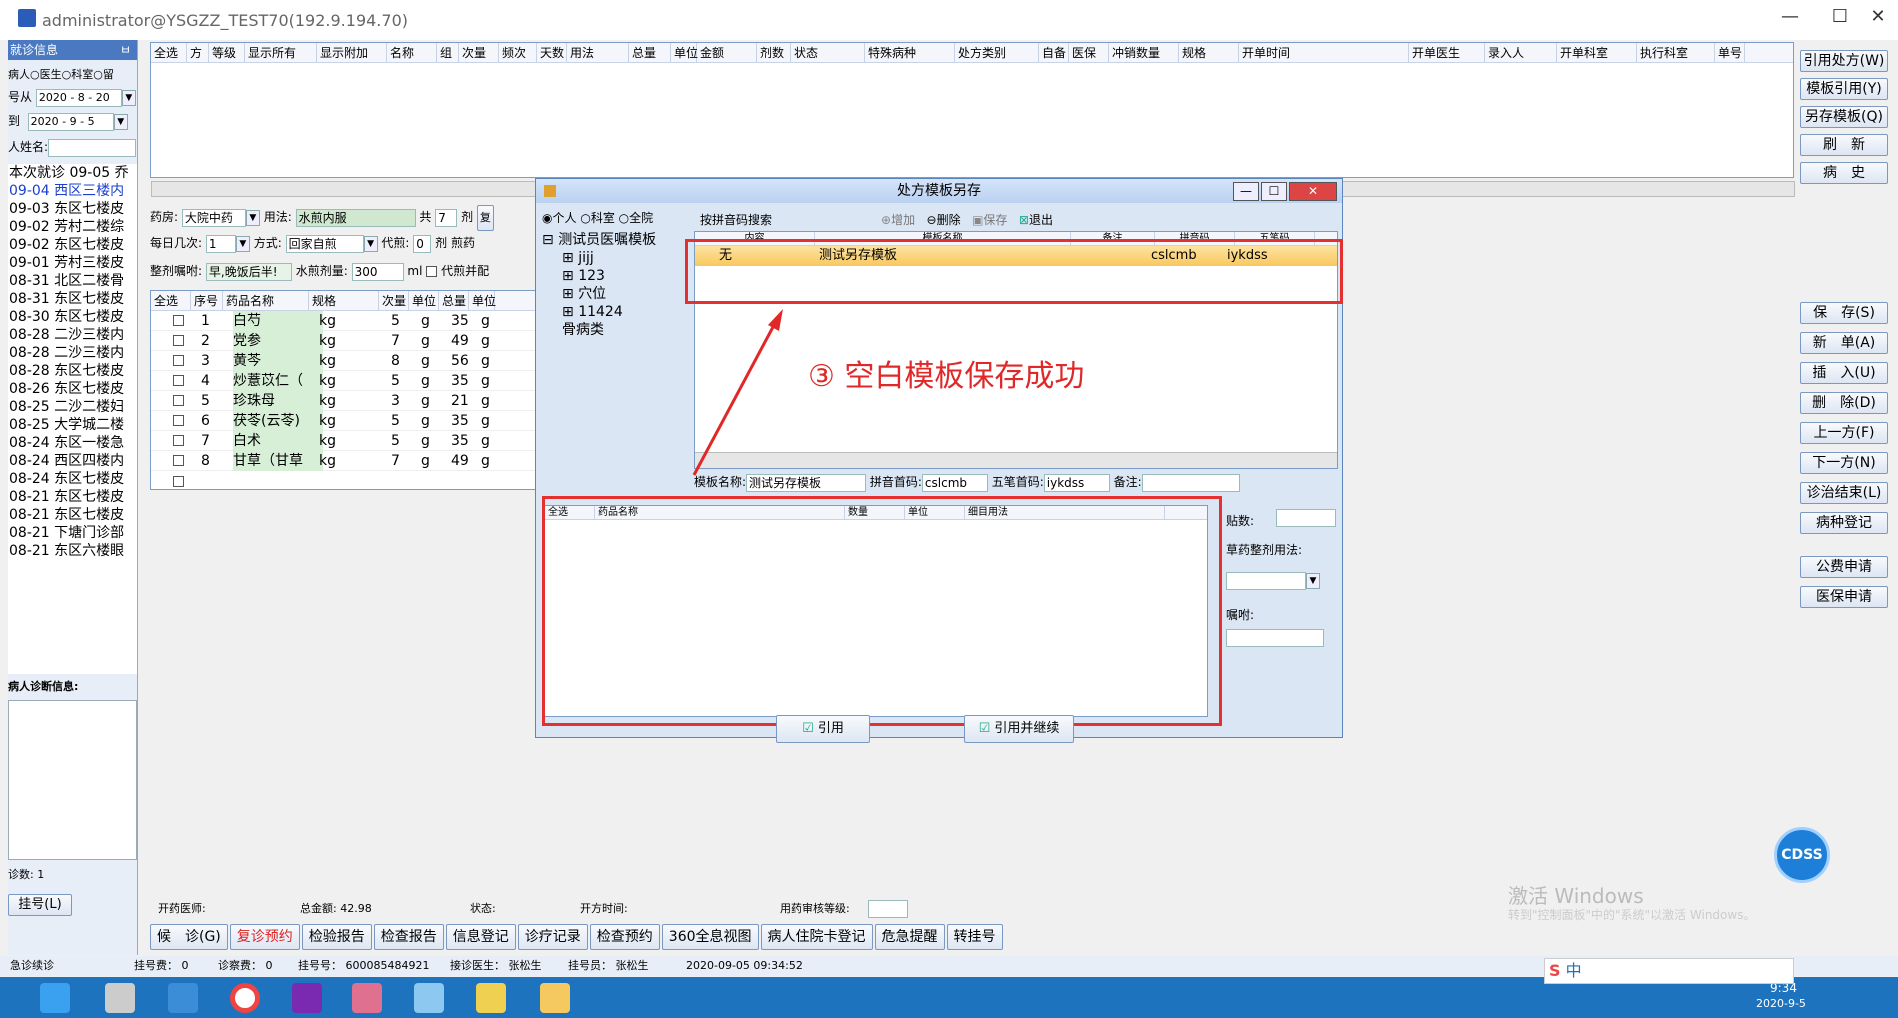 Image resolution: width=1898 pixels, height=1018 pixels. I want to click on side-button: 医保申请, so click(1844, 597).